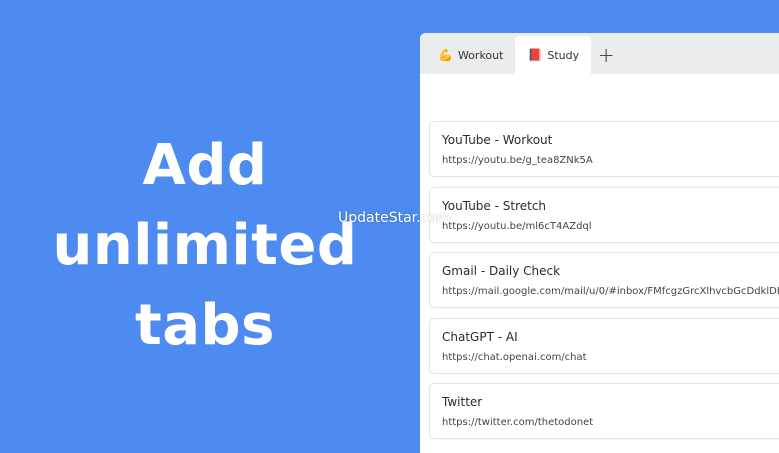  I want to click on link-card: Twitter https://twitter.com/thetodonet, so click(604, 411).